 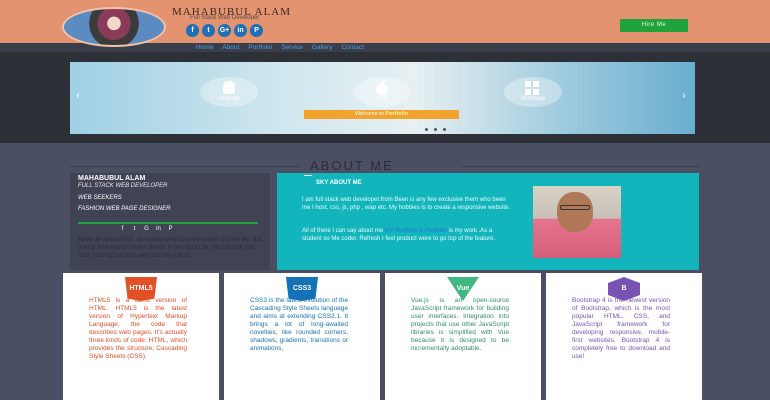 What do you see at coordinates (124, 209) in the screenshot?
I see `profile-fashion: FASHION WEB PAGE DESIGNER` at bounding box center [124, 209].